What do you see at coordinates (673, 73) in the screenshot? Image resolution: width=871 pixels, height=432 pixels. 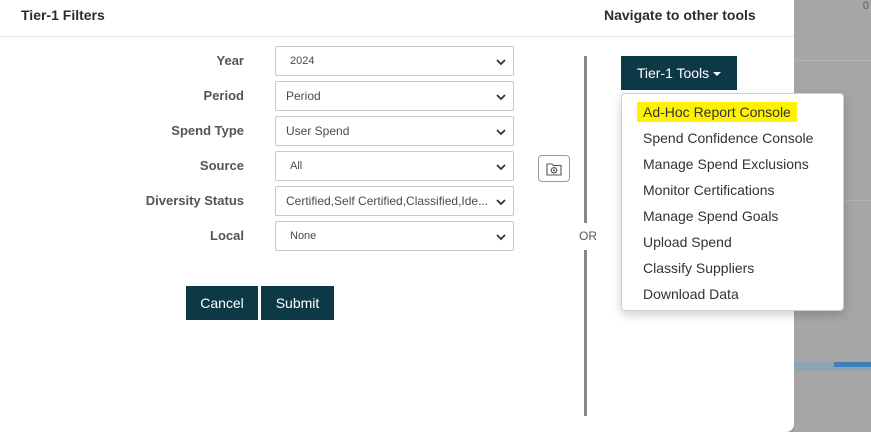 I see `tier1-tools-label: Tier-1 Tools` at bounding box center [673, 73].